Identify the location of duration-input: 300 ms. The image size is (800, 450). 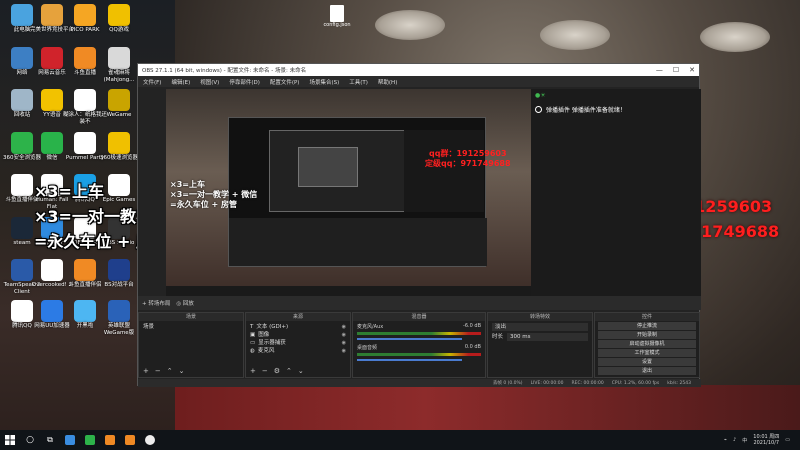
(547, 337).